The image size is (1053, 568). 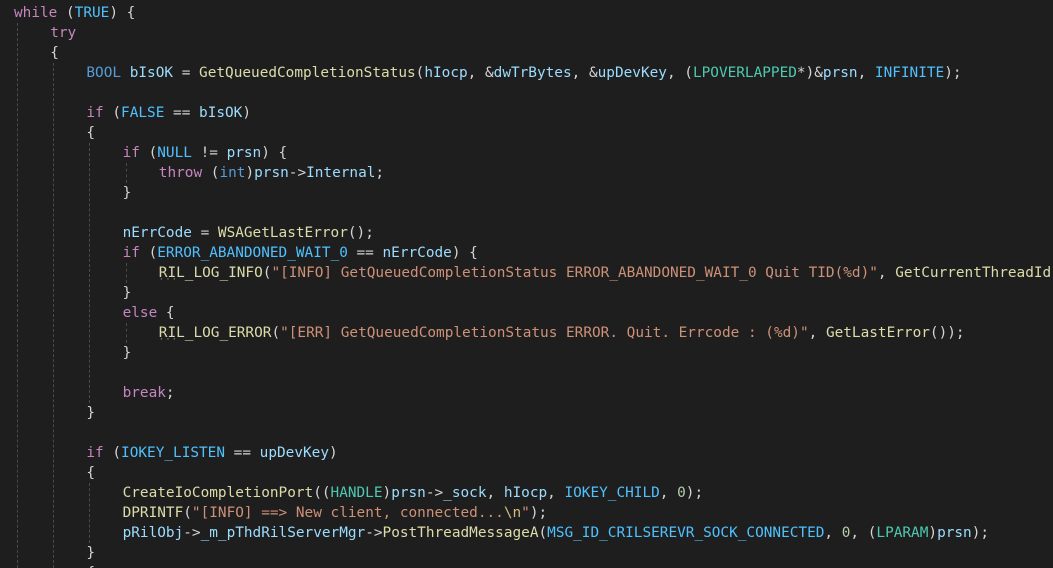 I want to click on code-line-text: while (TRUE) {, so click(x=74, y=13).